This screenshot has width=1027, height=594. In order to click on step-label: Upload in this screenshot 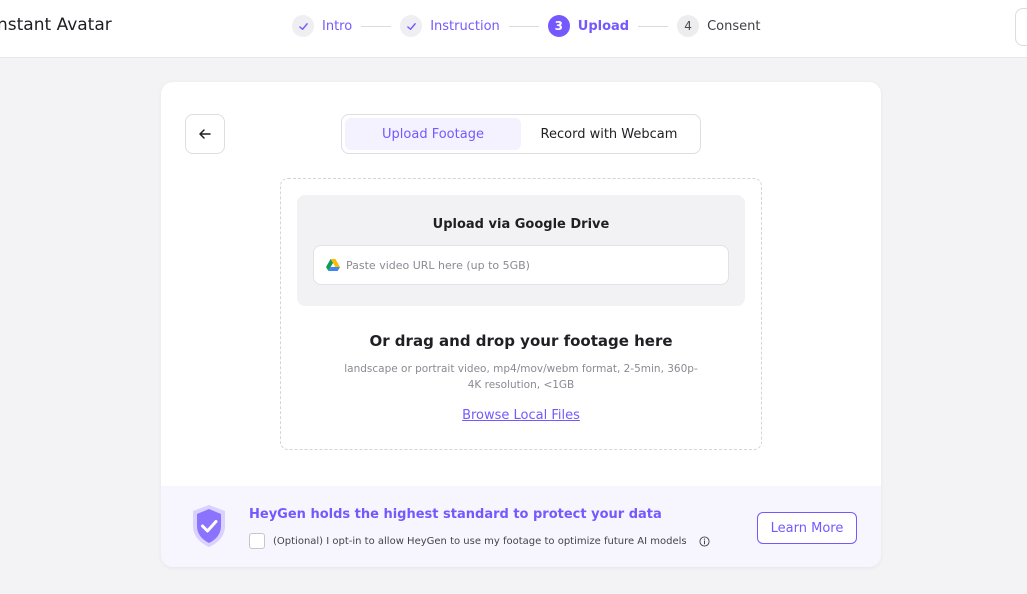, I will do `click(603, 26)`.